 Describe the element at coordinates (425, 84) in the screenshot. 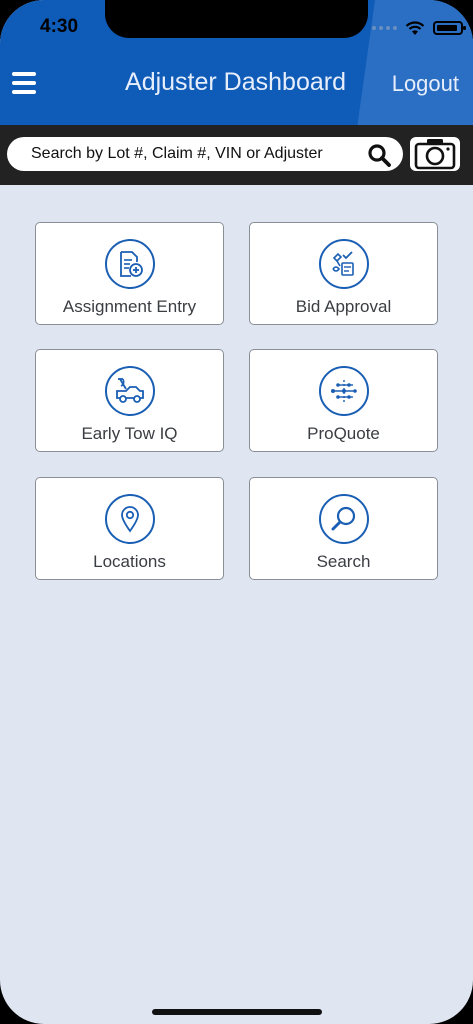

I see `logout-button: Logout` at that location.